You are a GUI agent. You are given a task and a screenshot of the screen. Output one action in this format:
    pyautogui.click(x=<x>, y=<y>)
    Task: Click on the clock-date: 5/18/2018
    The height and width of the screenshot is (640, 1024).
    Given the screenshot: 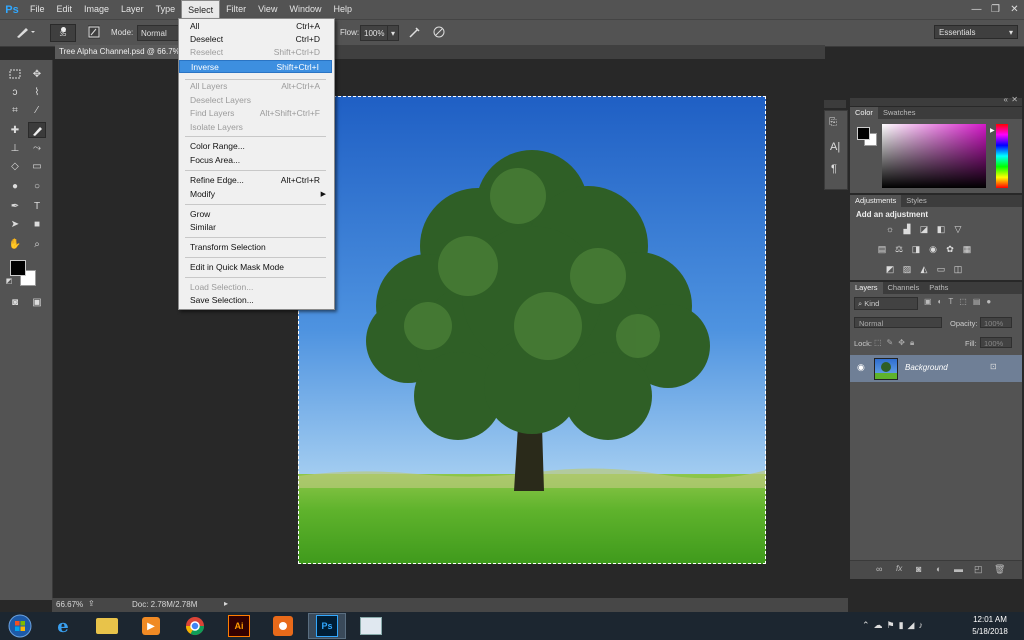 What is the action you would take?
    pyautogui.click(x=990, y=631)
    